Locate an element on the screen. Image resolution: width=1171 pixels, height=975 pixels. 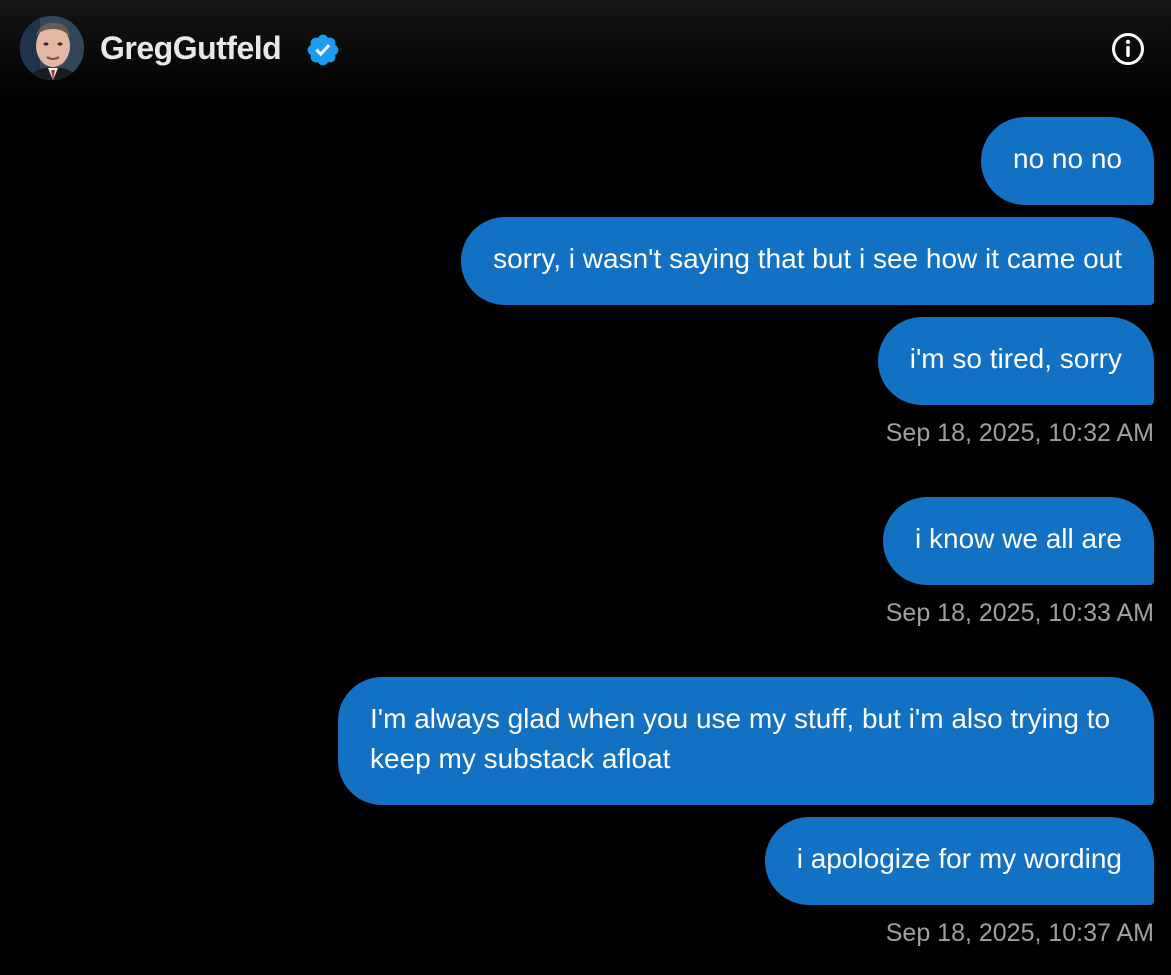
info-icon is located at coordinates (1128, 49).